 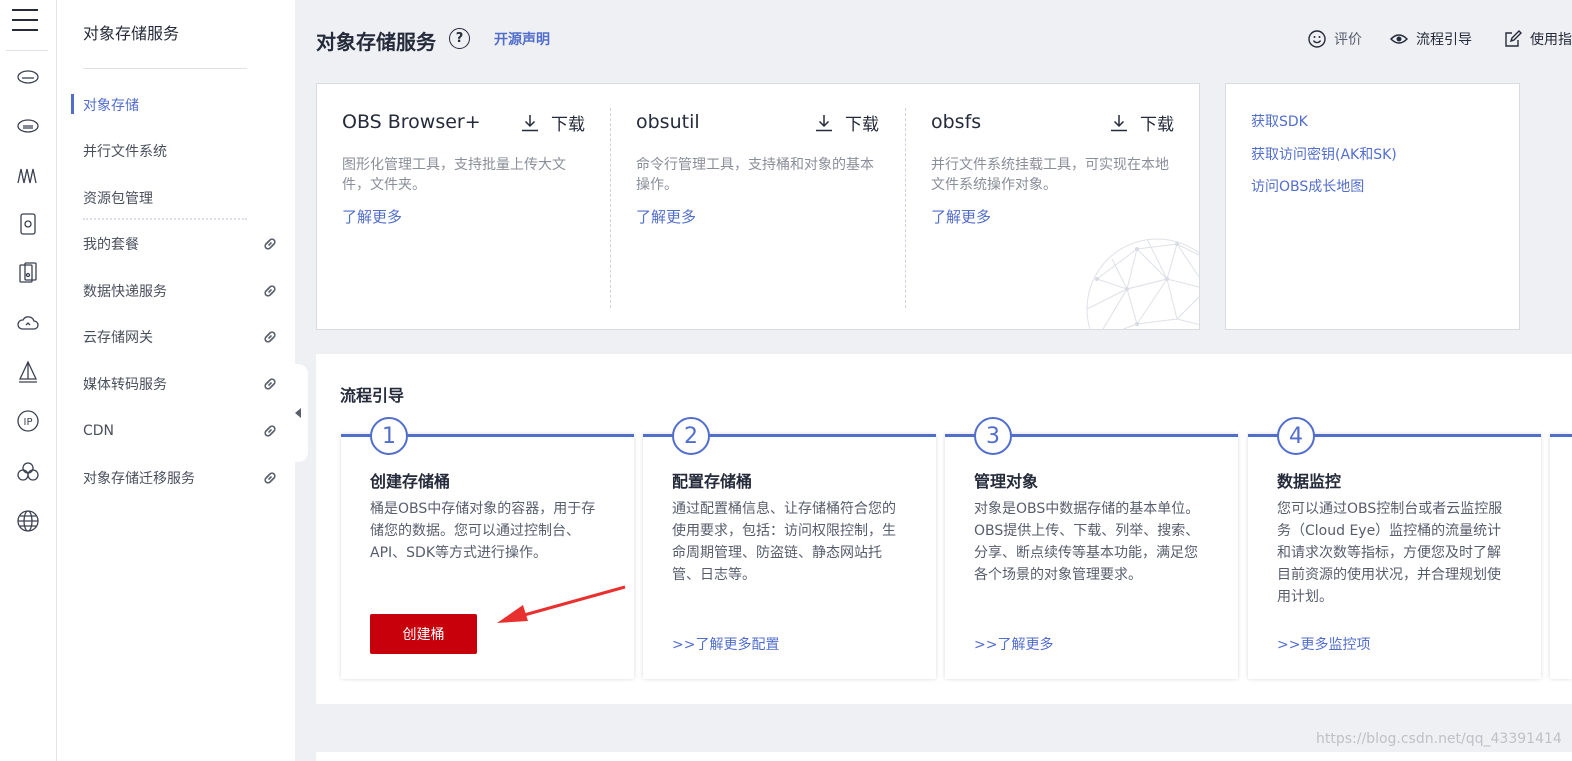 I want to click on server-icon, so click(x=28, y=273).